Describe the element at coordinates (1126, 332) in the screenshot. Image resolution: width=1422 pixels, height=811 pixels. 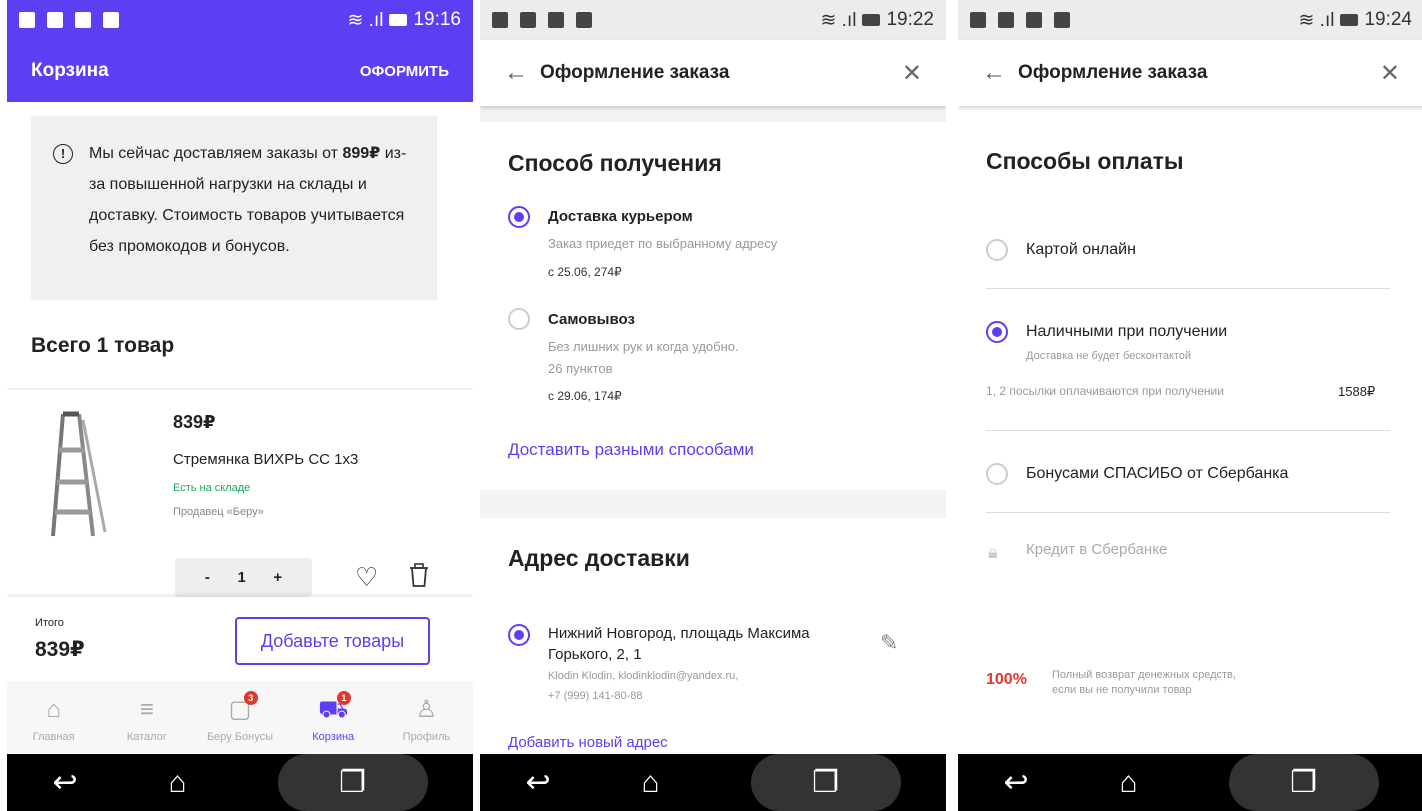
I see `cash-option: Наличными при получении` at that location.